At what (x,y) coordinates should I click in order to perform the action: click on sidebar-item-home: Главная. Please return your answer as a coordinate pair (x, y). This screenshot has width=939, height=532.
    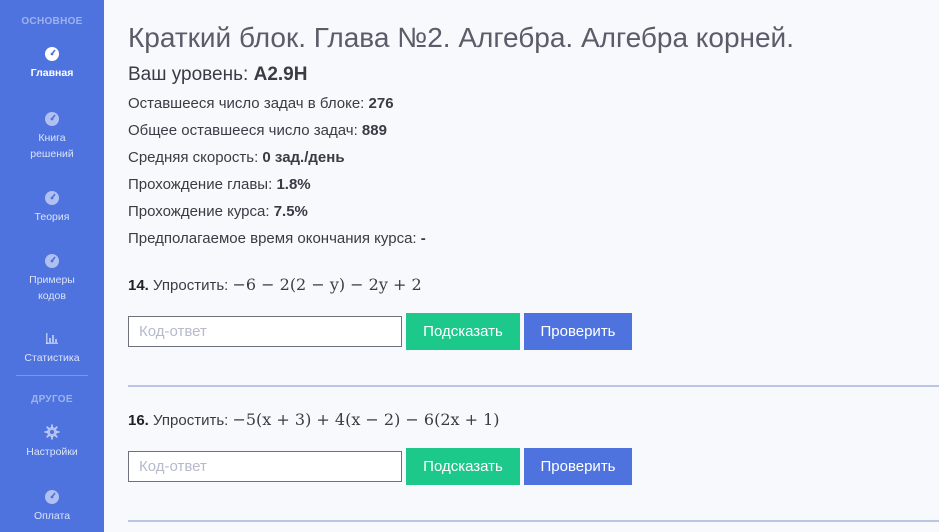
    Looking at the image, I should click on (52, 63).